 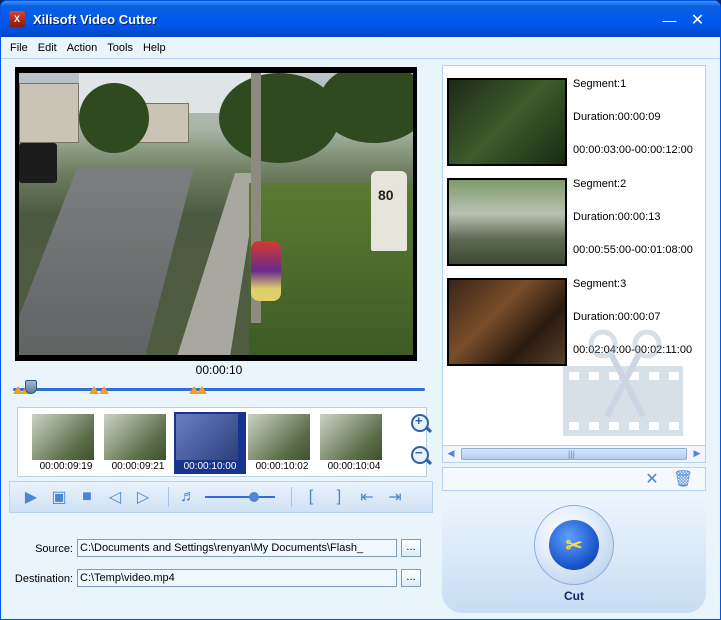 I want to click on thumbnail: 00:00:09:21, so click(x=138, y=443).